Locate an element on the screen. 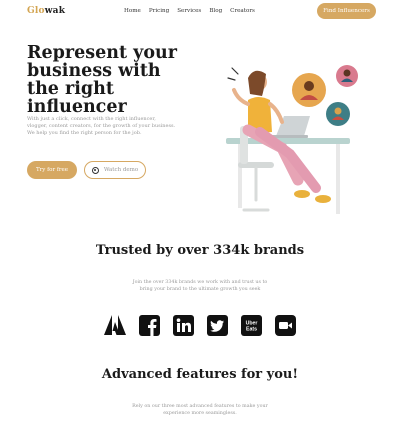 This screenshot has height=431, width=400. play-icon is located at coordinates (95, 170).